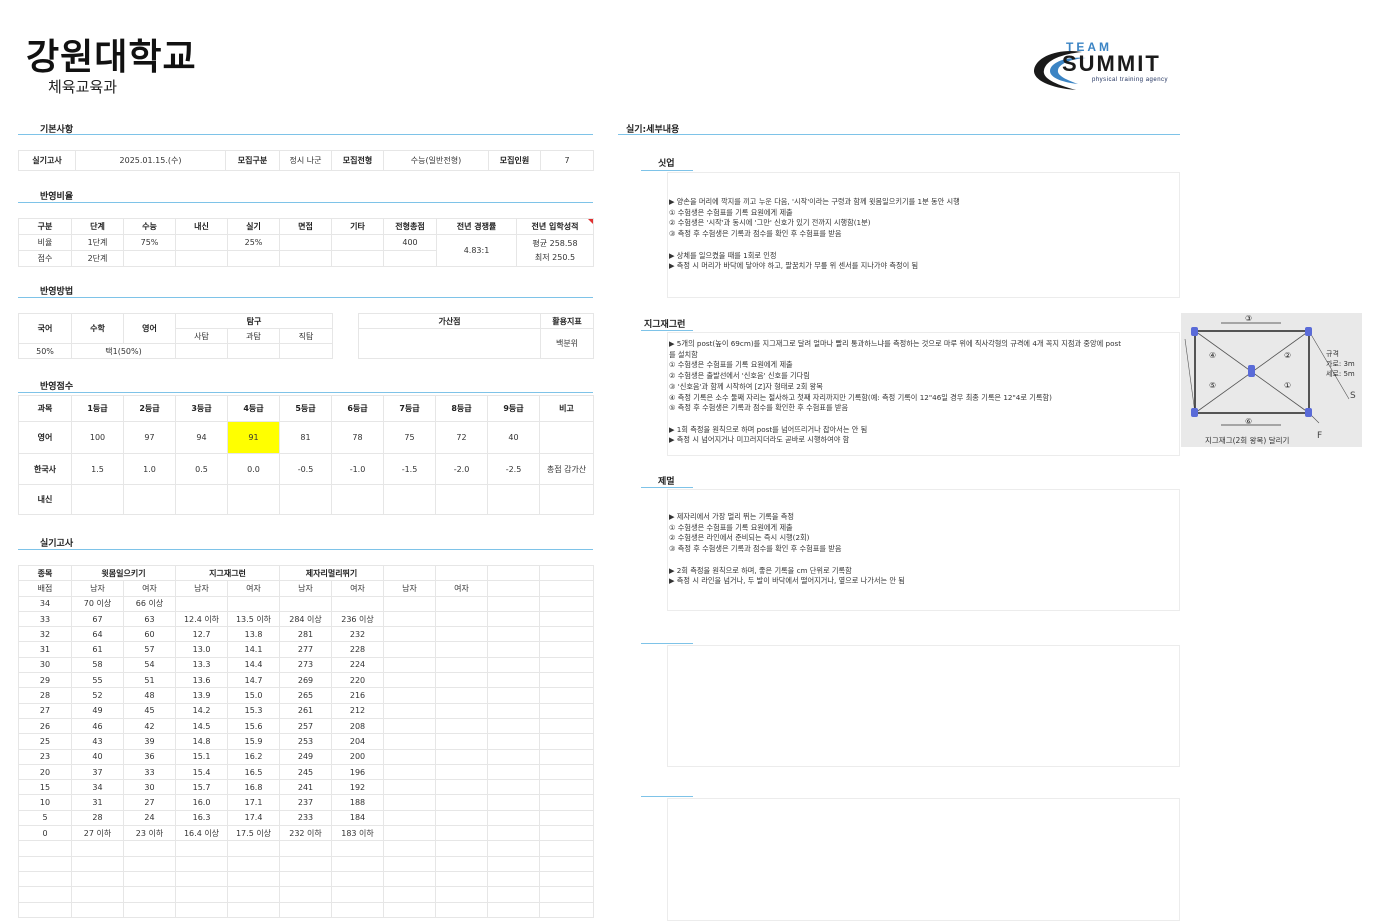  I want to click on method-society: 사탐, so click(201, 336).